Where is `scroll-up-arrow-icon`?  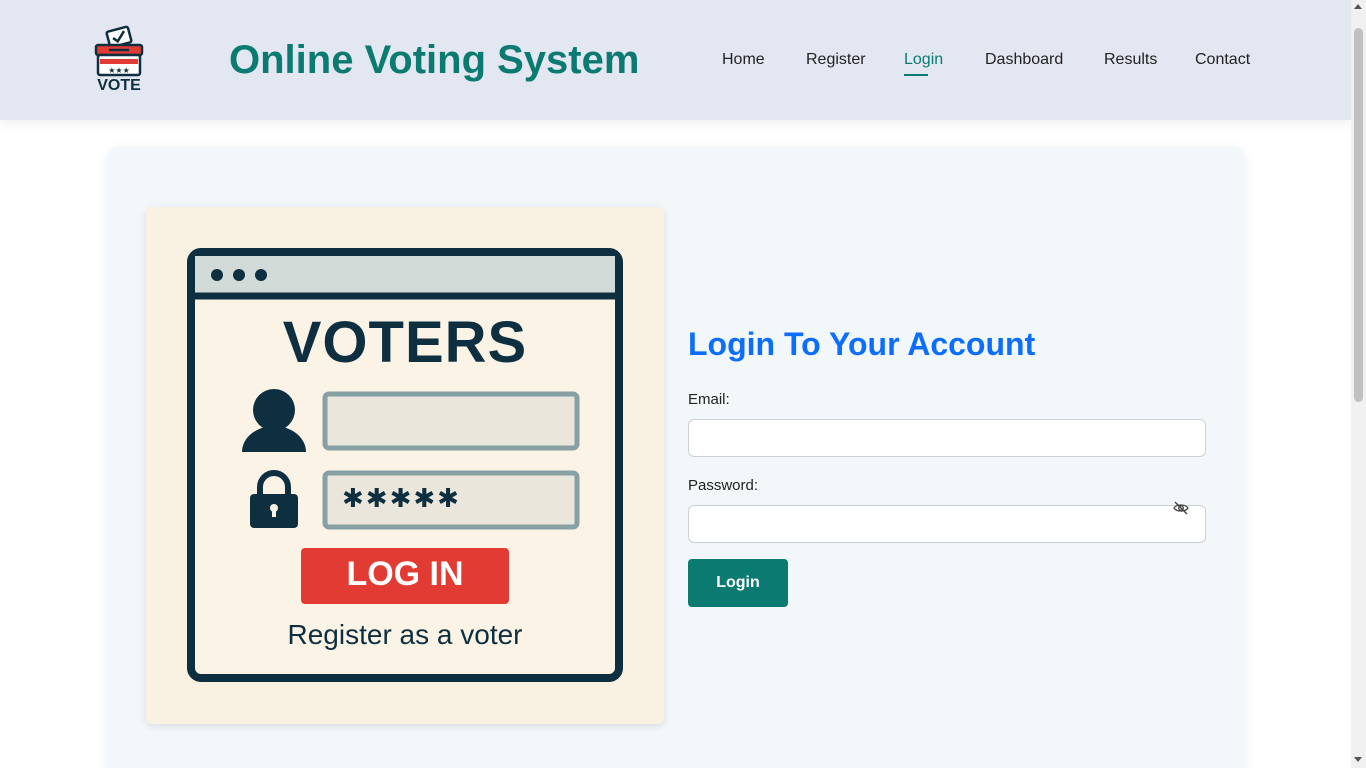
scroll-up-arrow-icon is located at coordinates (1358, 6).